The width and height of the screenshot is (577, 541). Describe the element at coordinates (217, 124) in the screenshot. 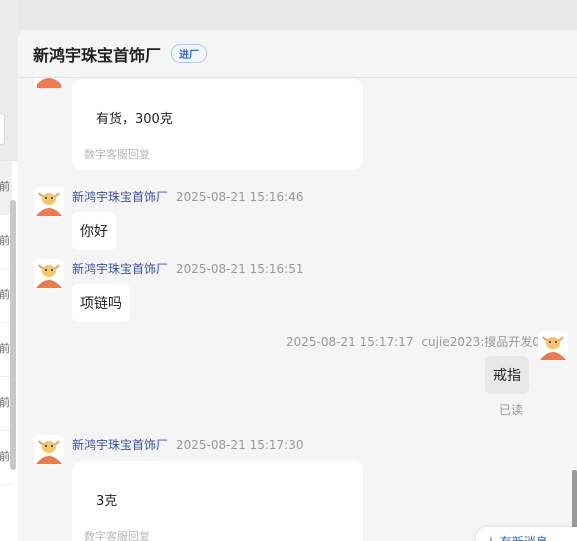

I see `message-card: 有货，300克 数字客服回复` at that location.